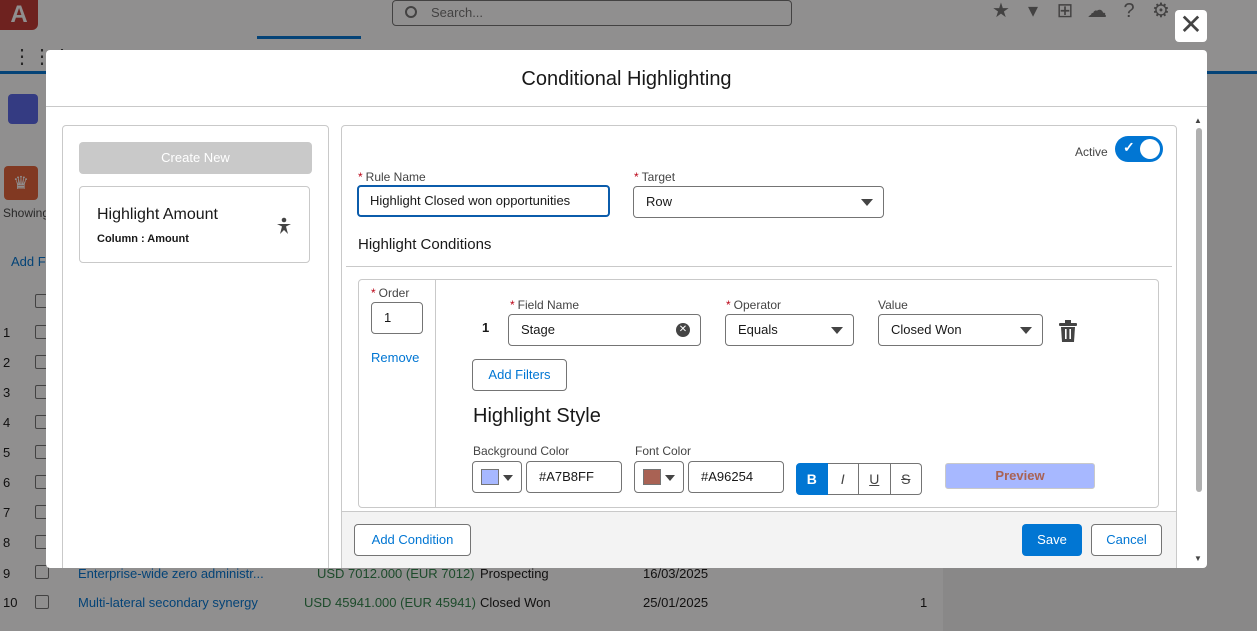 This screenshot has height=631, width=1257. I want to click on scrollbar-thumb, so click(1199, 310).